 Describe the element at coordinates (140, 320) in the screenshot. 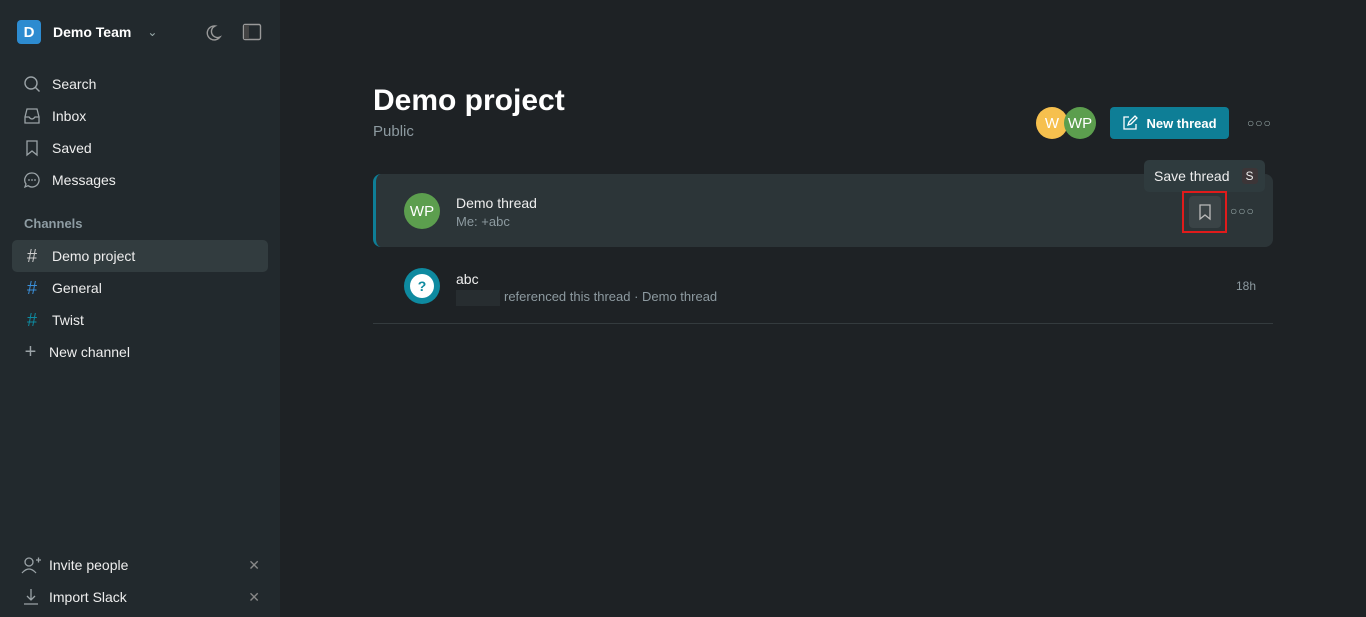

I see `channel-twist: # Twist` at that location.